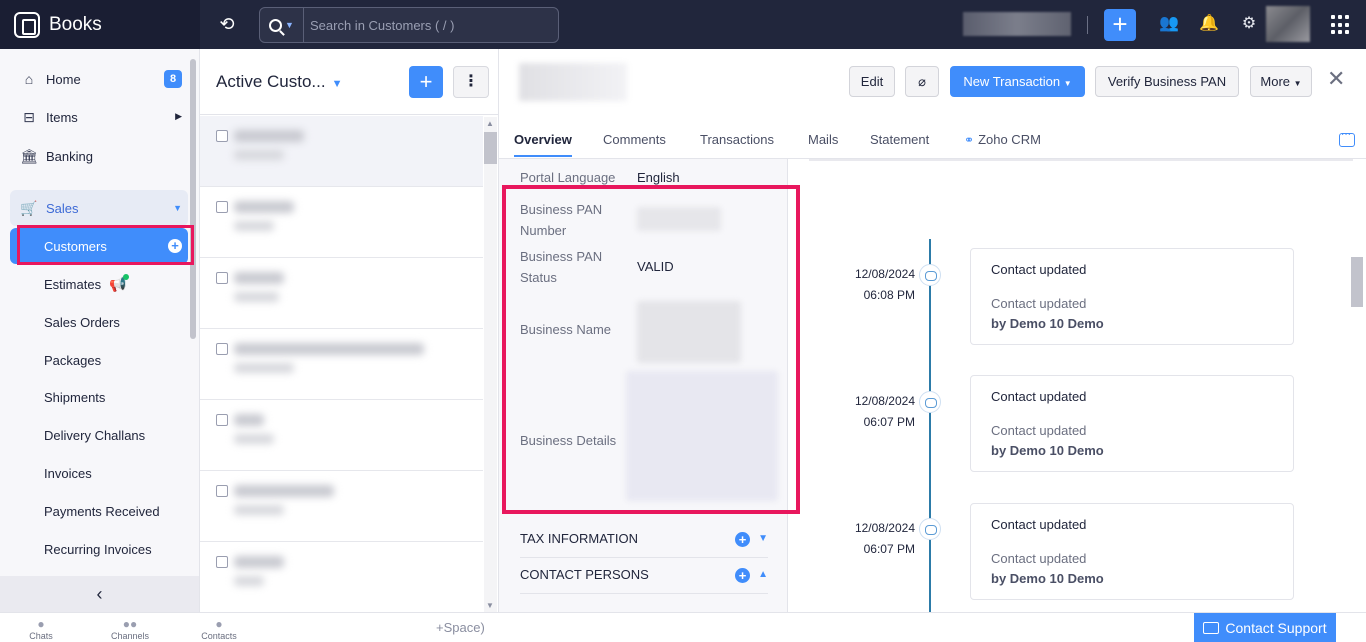 This screenshot has width=1366, height=642. I want to click on search-box: ▼, so click(409, 25).